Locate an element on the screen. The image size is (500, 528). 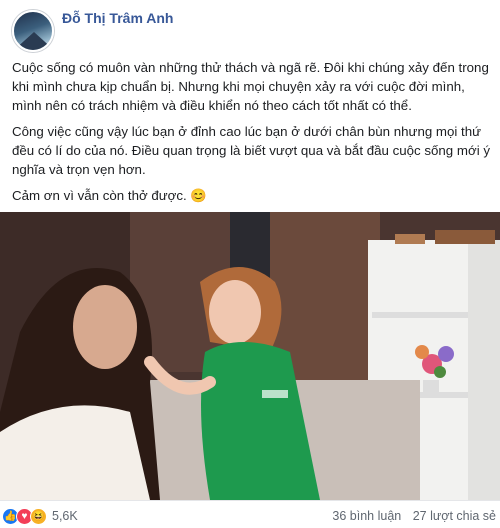
comments-count: 36 bình luận is located at coordinates (366, 516).